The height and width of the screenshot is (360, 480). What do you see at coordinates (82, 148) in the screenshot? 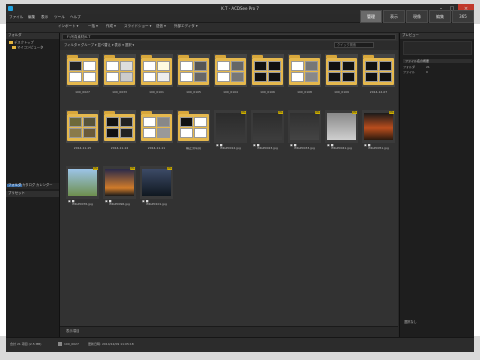
I see `thumbnail-caption: 2014-11-15` at bounding box center [82, 148].